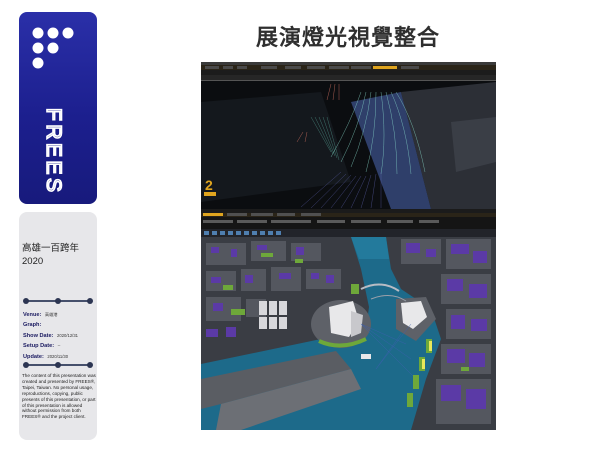  What do you see at coordinates (51, 314) in the screenshot?
I see `venue-value: 高雄港` at bounding box center [51, 314].